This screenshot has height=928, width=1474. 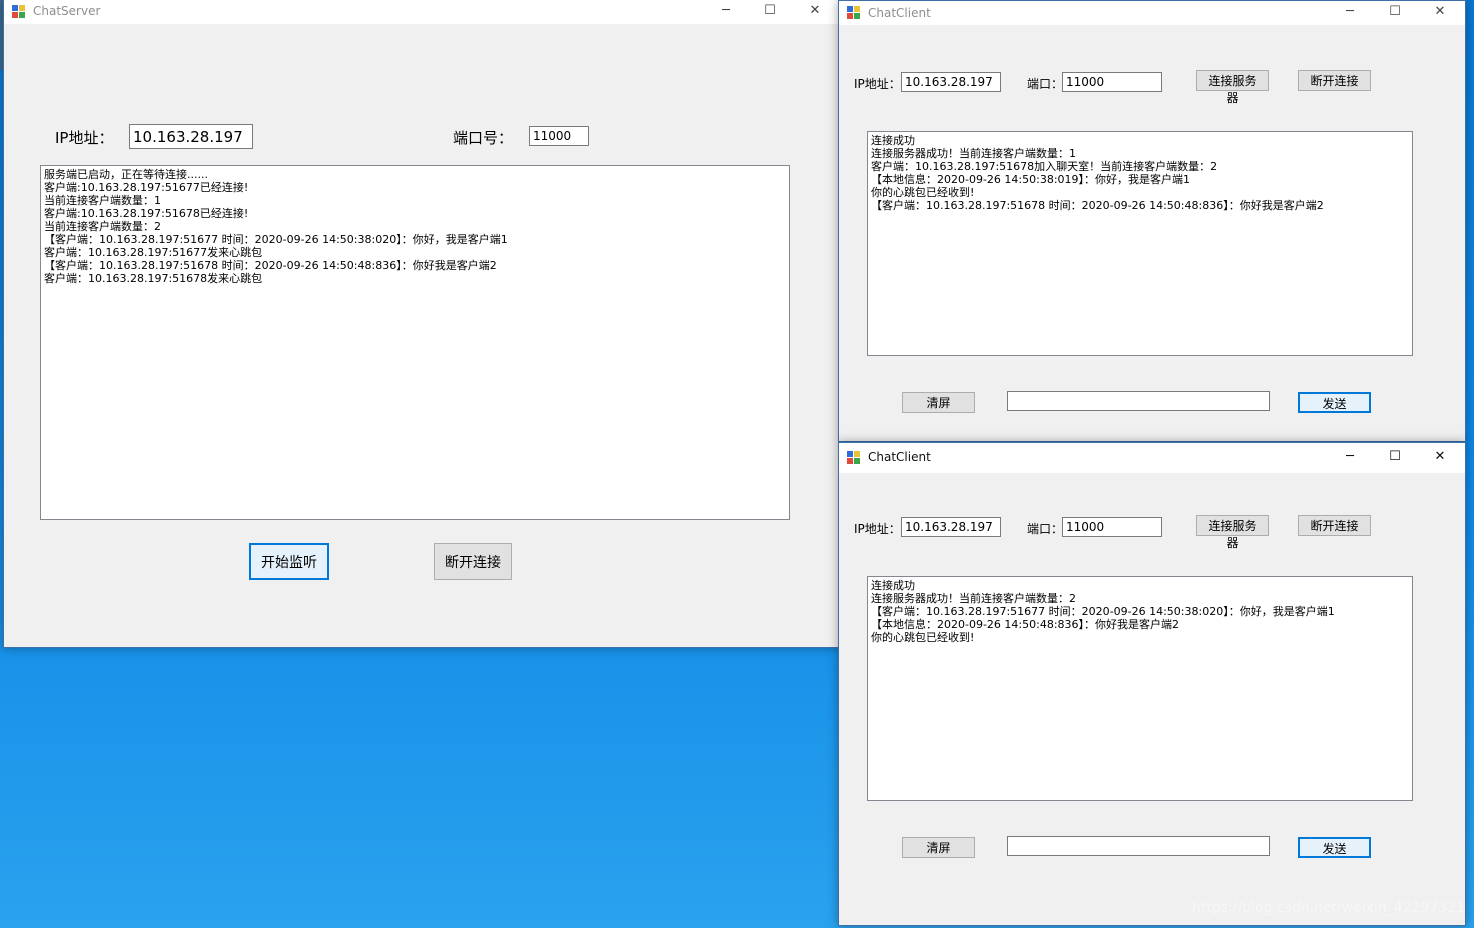 What do you see at coordinates (1152, 13) in the screenshot?
I see `client1-titlebar: ChatClient ─ ☐ ✕` at bounding box center [1152, 13].